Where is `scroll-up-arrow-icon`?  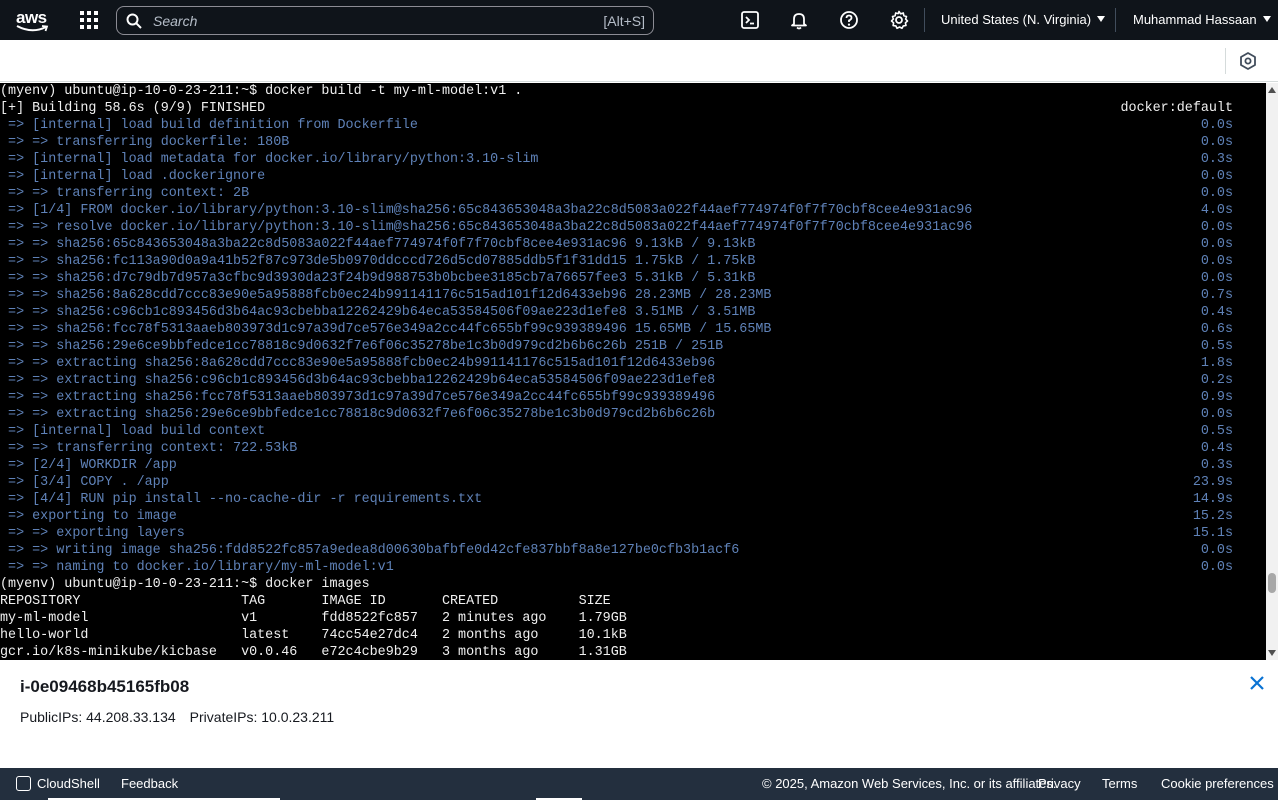 scroll-up-arrow-icon is located at coordinates (1272, 90).